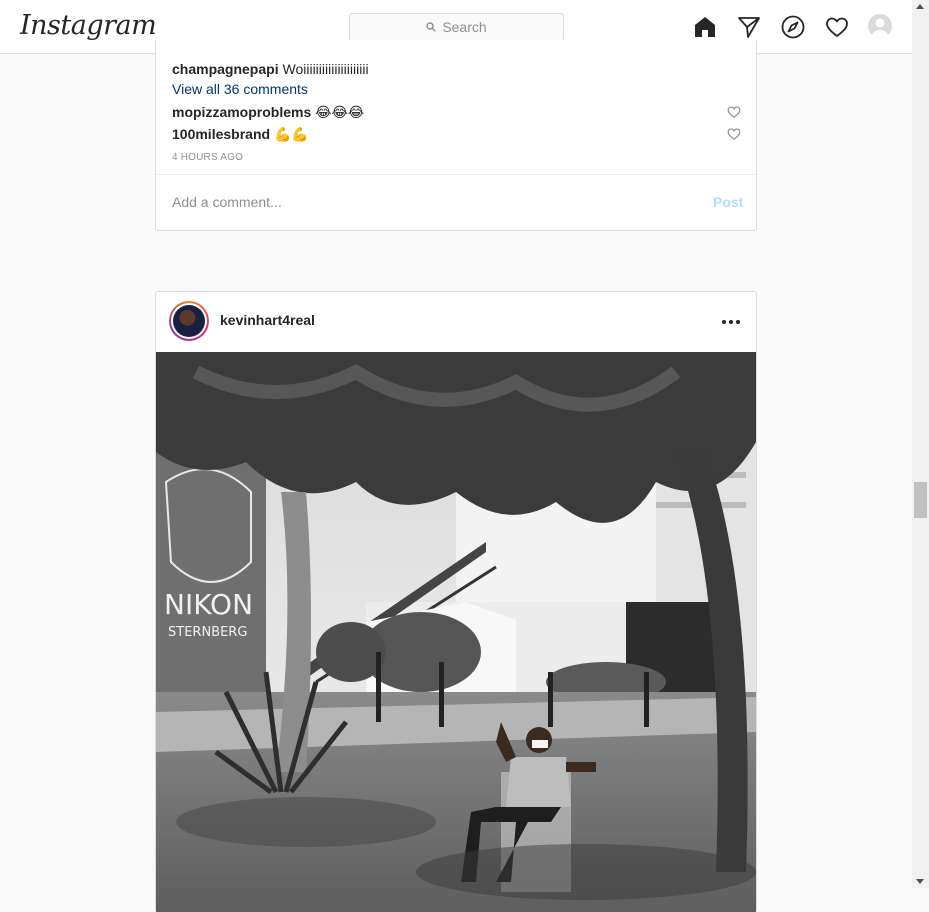 This screenshot has width=929, height=912. Describe the element at coordinates (705, 27) in the screenshot. I see `home-icon` at that location.